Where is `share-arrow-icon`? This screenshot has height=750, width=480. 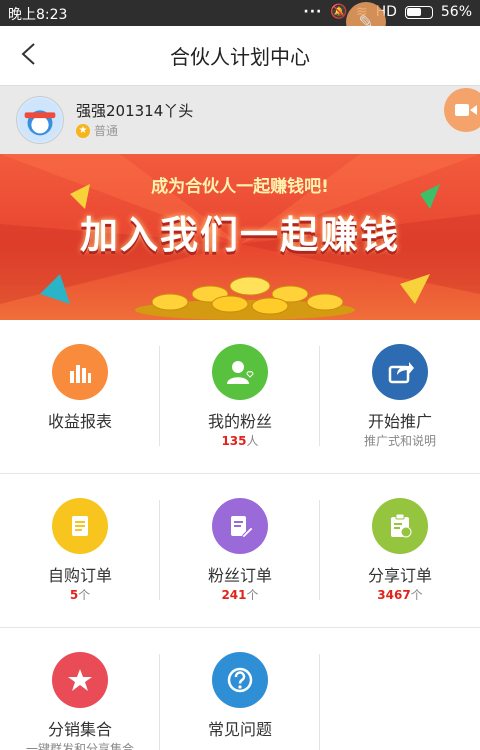 share-arrow-icon is located at coordinates (400, 372).